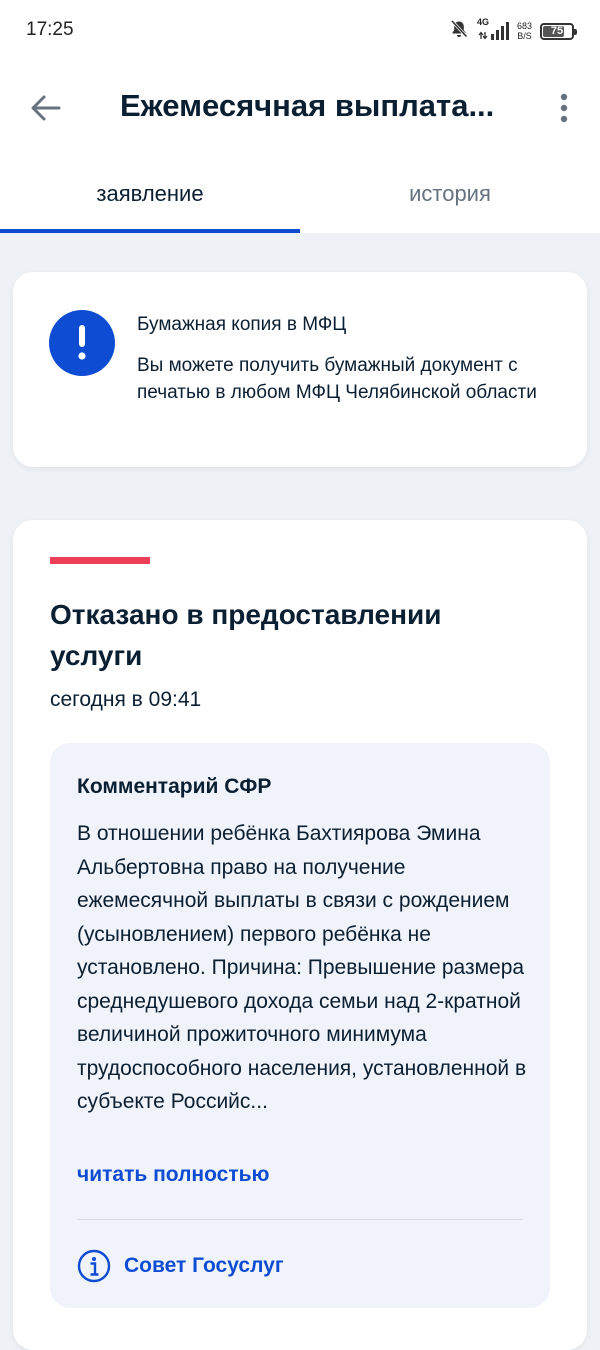  I want to click on signal-bars-icon, so click(499, 33).